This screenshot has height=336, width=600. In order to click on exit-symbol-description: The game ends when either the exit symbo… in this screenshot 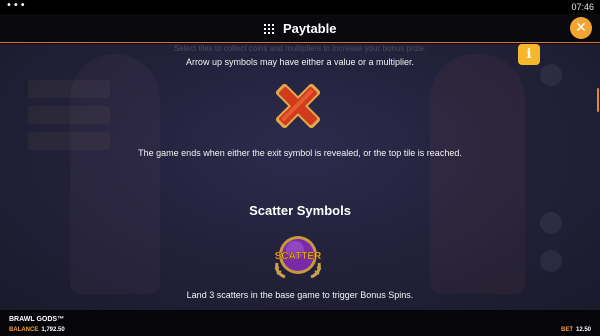, I will do `click(300, 153)`.